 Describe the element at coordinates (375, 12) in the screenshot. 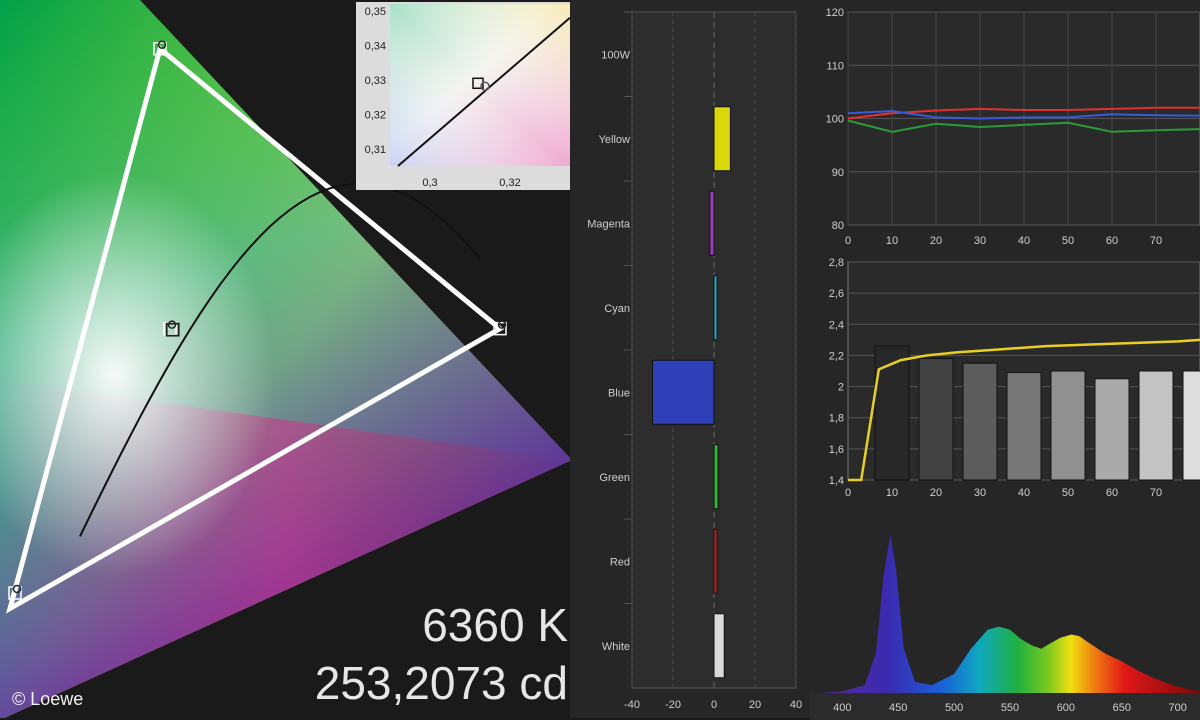

I see `zoom-y-tick-label: 0,35` at that location.